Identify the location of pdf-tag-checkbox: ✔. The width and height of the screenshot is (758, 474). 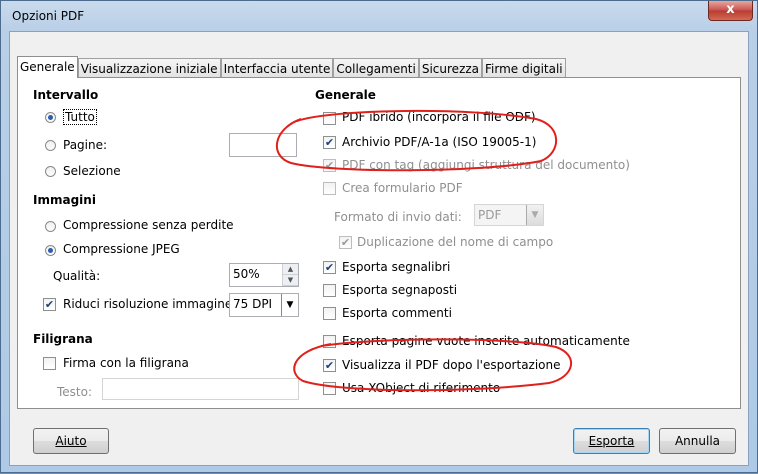
(329, 165).